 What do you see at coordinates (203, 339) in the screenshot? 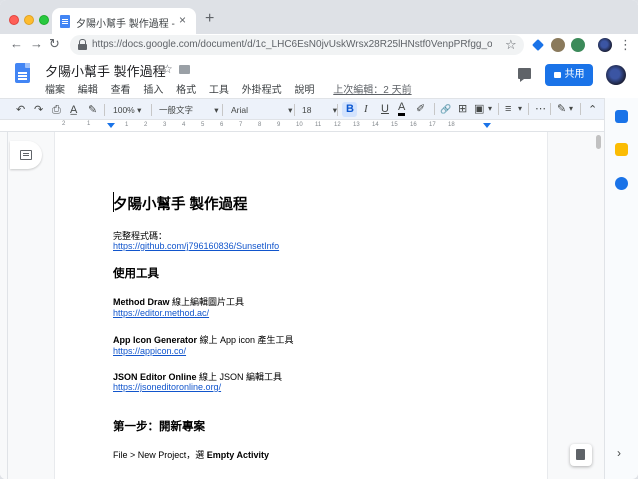
I see `tool-line: App Icon Generator 線上 App icon 產生工具` at bounding box center [203, 339].